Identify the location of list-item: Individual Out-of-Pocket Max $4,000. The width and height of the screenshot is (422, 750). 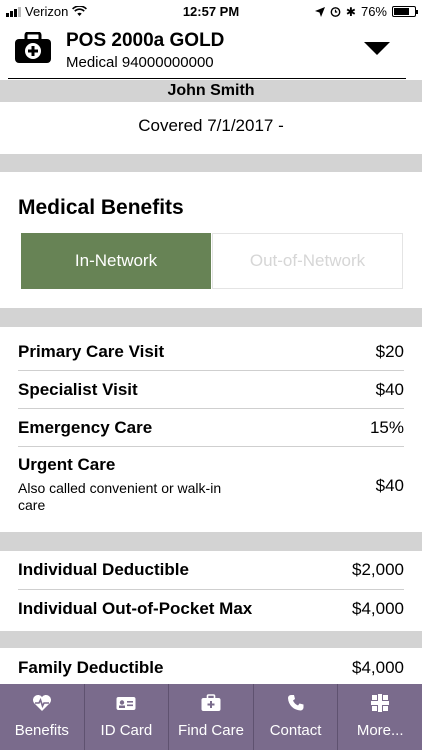
(211, 609).